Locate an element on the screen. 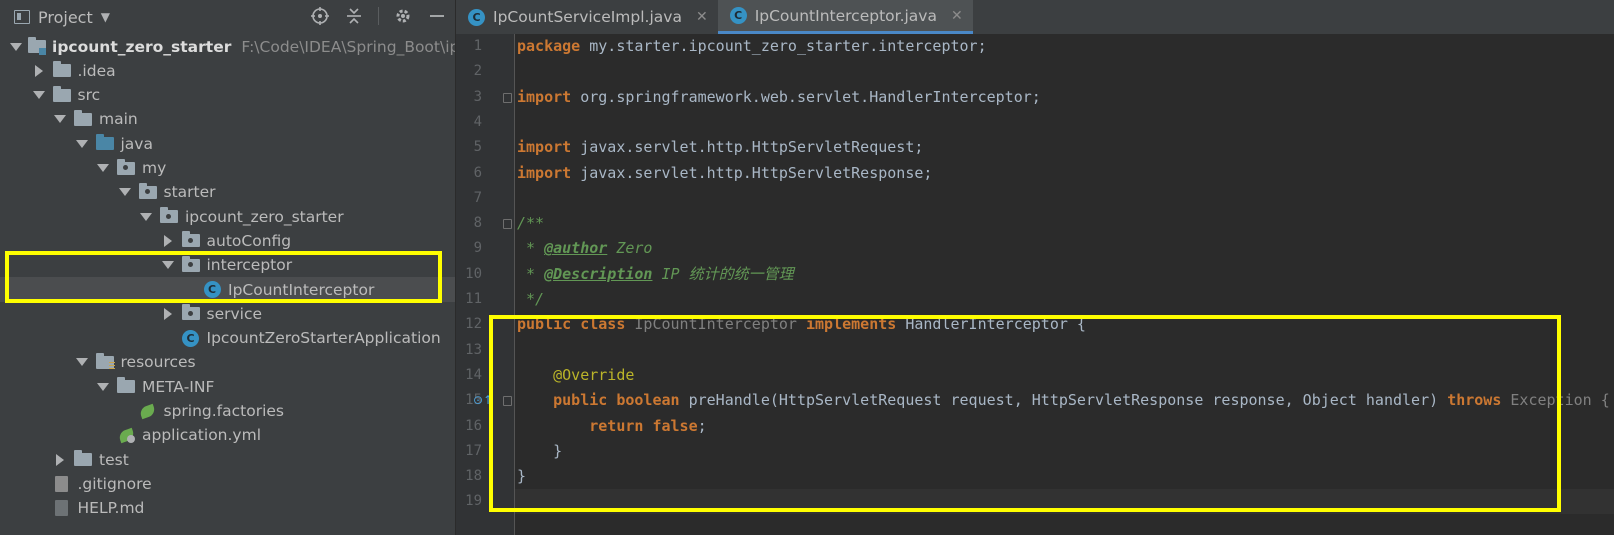 The width and height of the screenshot is (1614, 535). tree-item-label: resources is located at coordinates (158, 362).